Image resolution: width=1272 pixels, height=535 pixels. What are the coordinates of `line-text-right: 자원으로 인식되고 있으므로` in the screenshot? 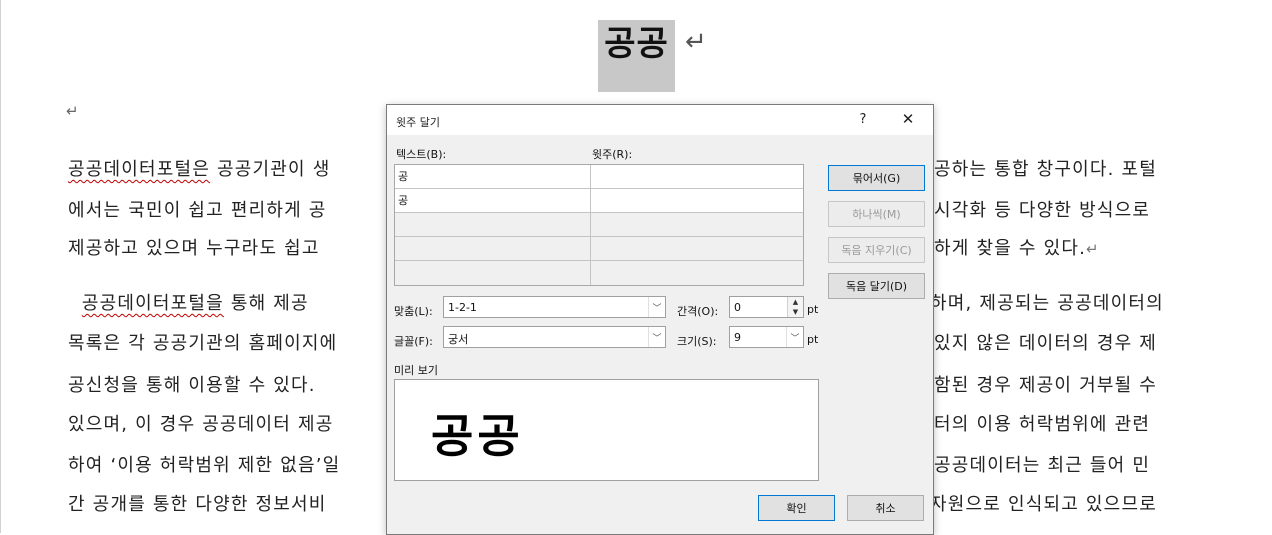 It's located at (1043, 504).